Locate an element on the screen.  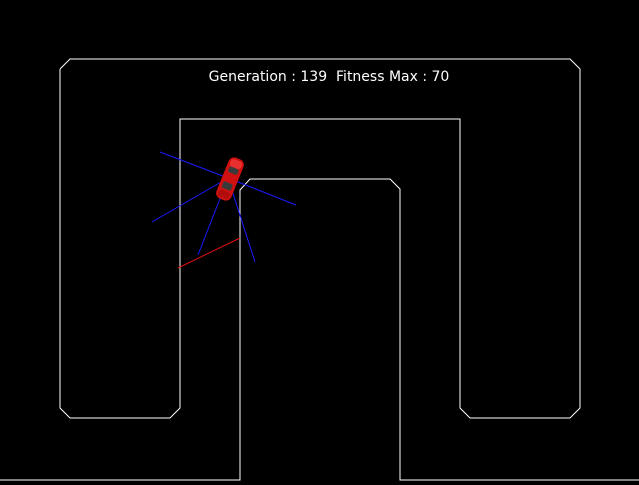
hud-status: Generation : 139 Fitness Max : 70 is located at coordinates (319, 77).